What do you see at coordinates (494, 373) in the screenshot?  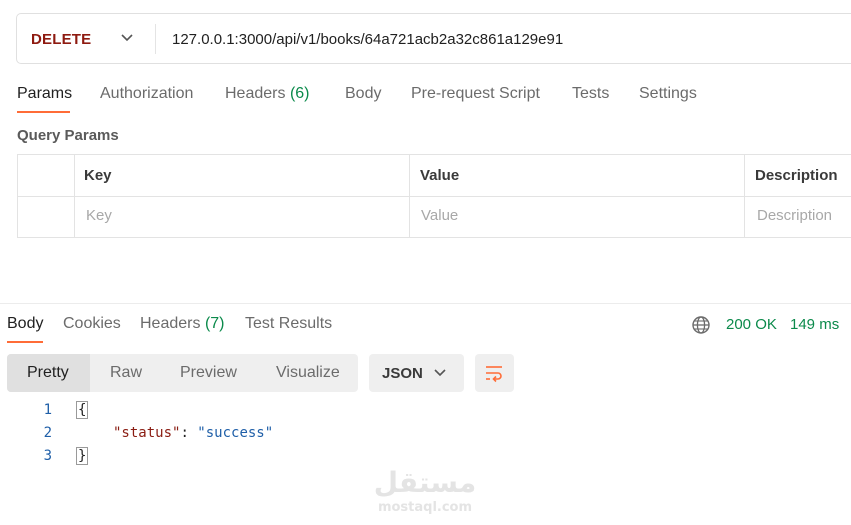 I see `wrap-lines-icon` at bounding box center [494, 373].